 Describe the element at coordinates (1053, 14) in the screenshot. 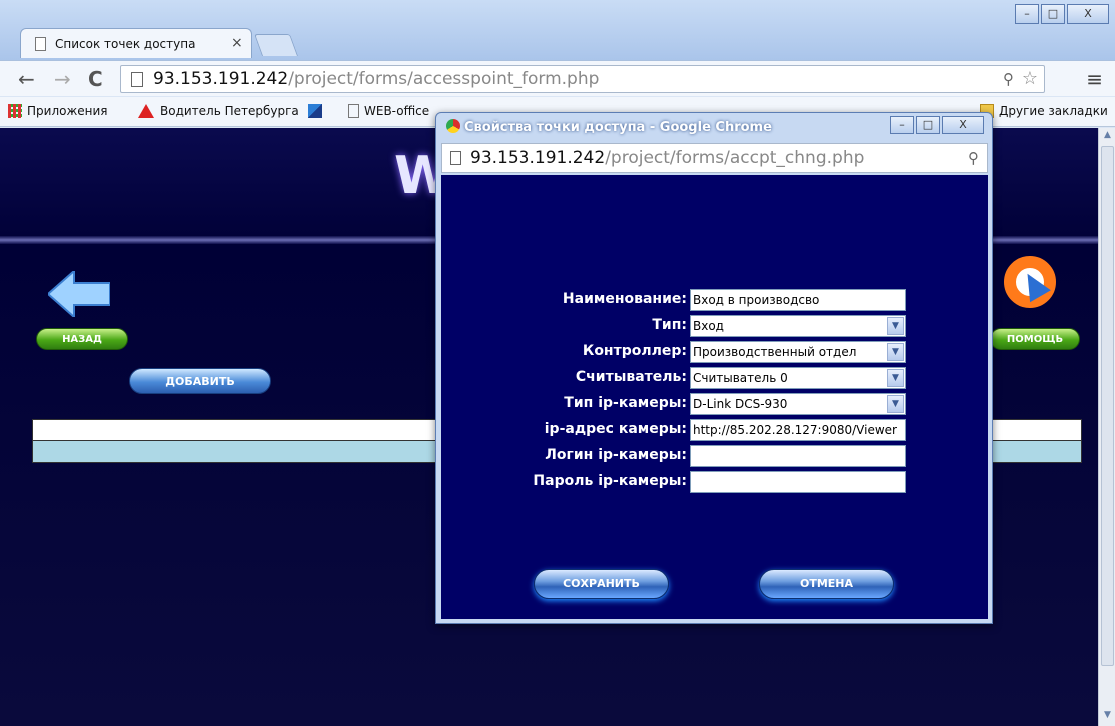

I see `maximize-button: □` at that location.